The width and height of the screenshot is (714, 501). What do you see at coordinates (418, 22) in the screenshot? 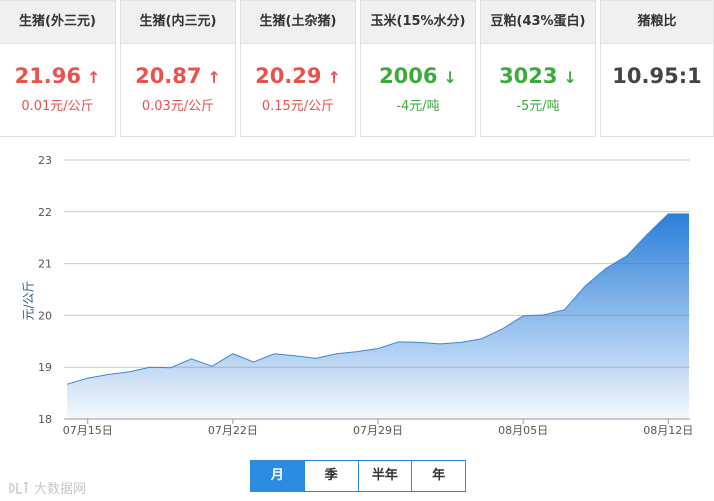
I see `card-title: 玉米(15%水分)` at bounding box center [418, 22].